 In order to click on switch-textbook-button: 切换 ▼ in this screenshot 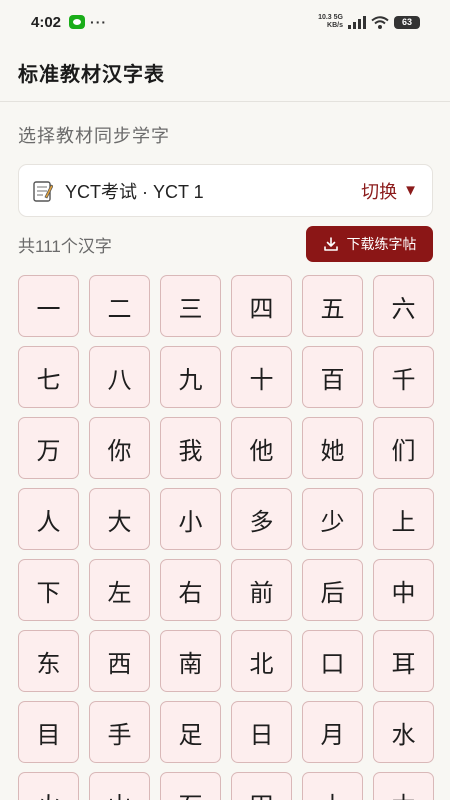, I will do `click(389, 191)`.